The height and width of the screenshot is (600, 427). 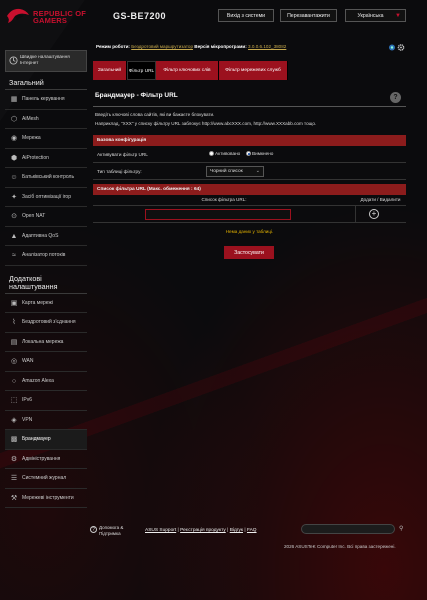 I want to click on footer-search-input, so click(x=348, y=529).